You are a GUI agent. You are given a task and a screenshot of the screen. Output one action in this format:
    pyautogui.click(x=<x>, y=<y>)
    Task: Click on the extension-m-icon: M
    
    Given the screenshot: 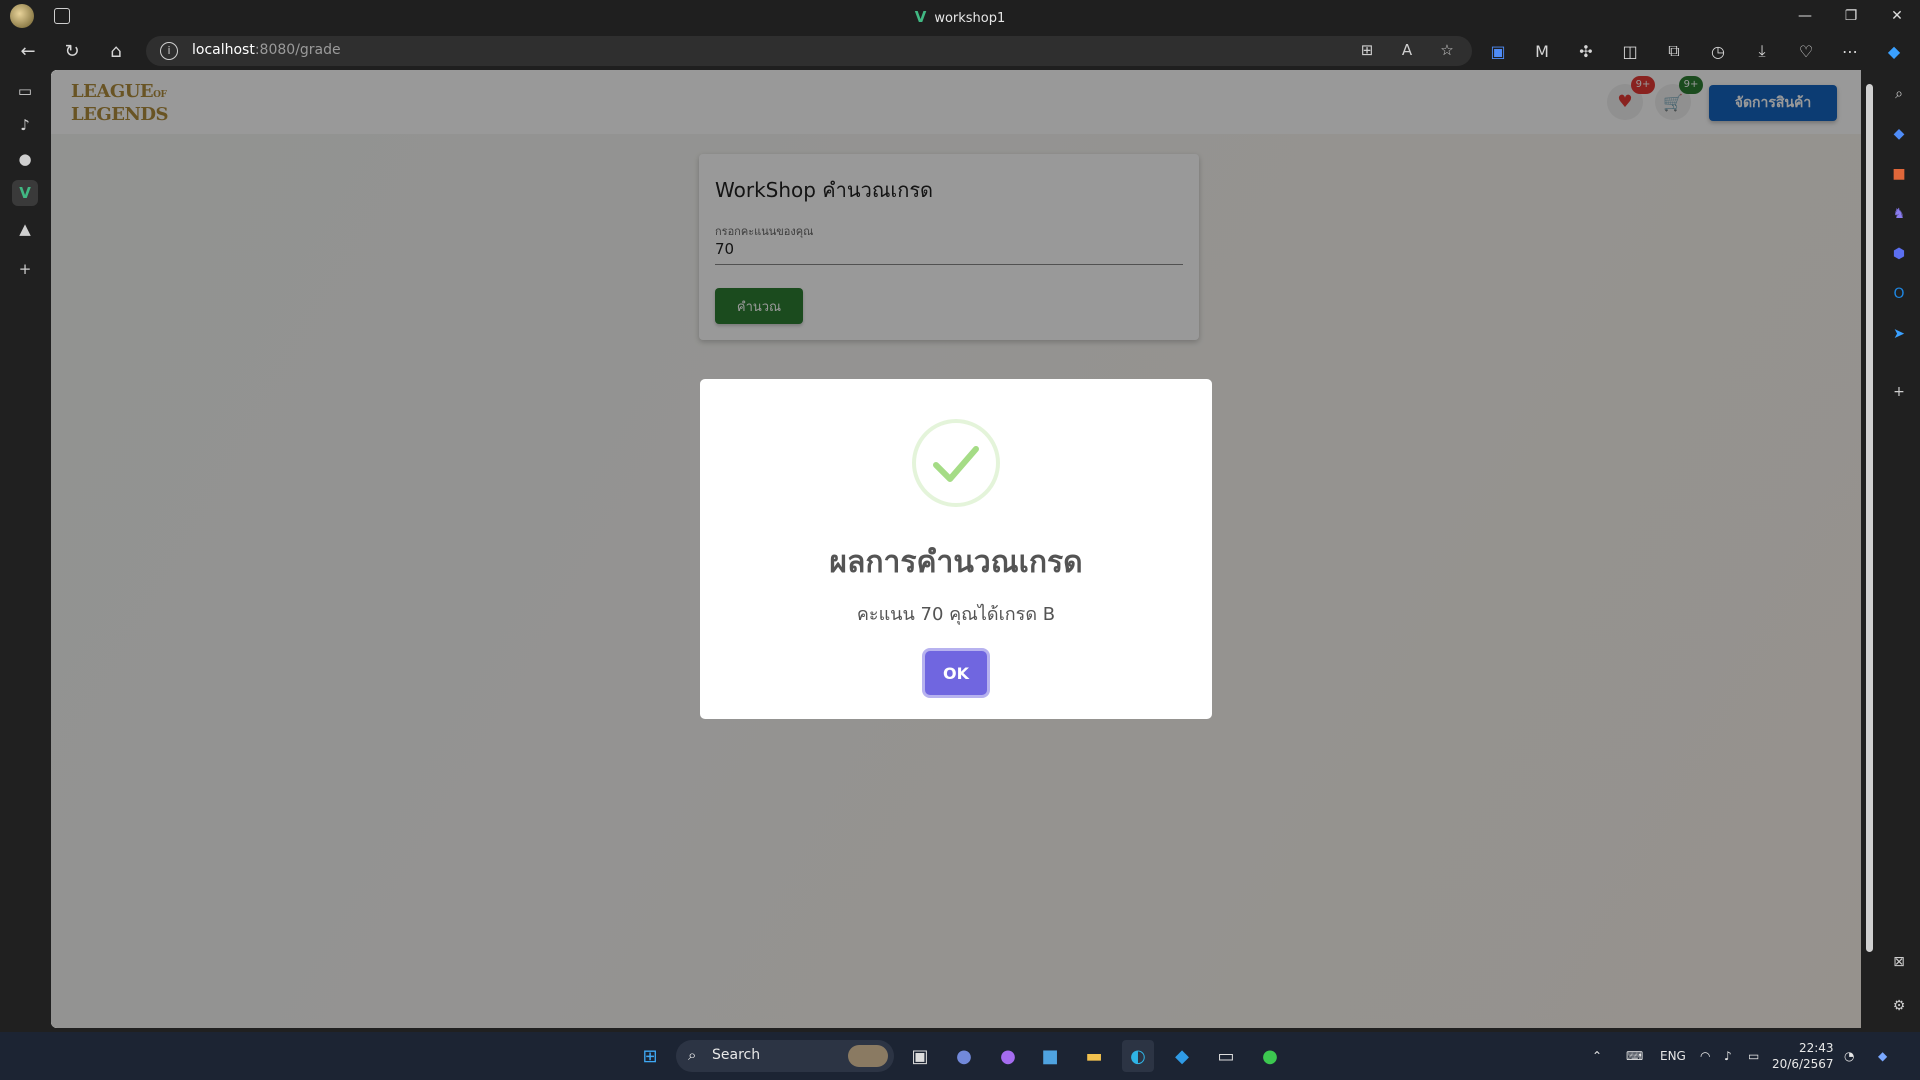 What is the action you would take?
    pyautogui.click(x=1542, y=51)
    